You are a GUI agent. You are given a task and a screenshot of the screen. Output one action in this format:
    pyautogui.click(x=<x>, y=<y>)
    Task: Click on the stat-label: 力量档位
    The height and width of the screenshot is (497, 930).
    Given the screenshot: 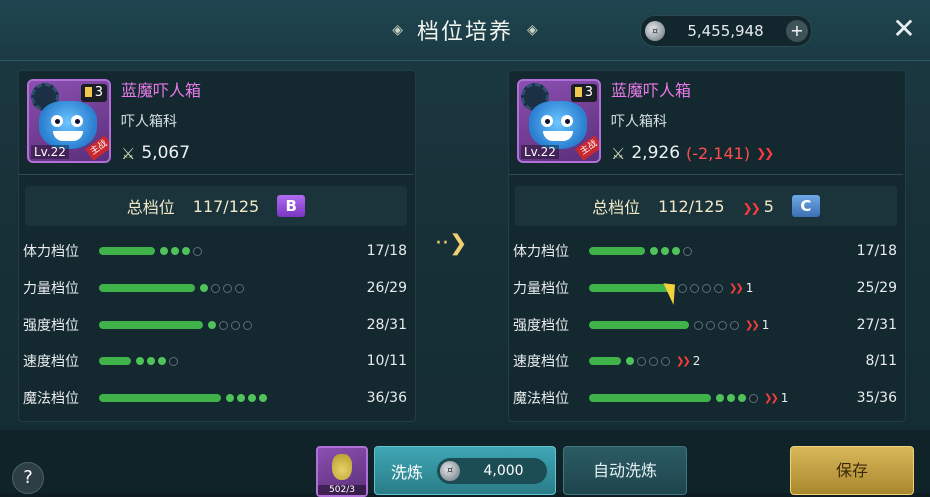 What is the action you would take?
    pyautogui.click(x=541, y=289)
    